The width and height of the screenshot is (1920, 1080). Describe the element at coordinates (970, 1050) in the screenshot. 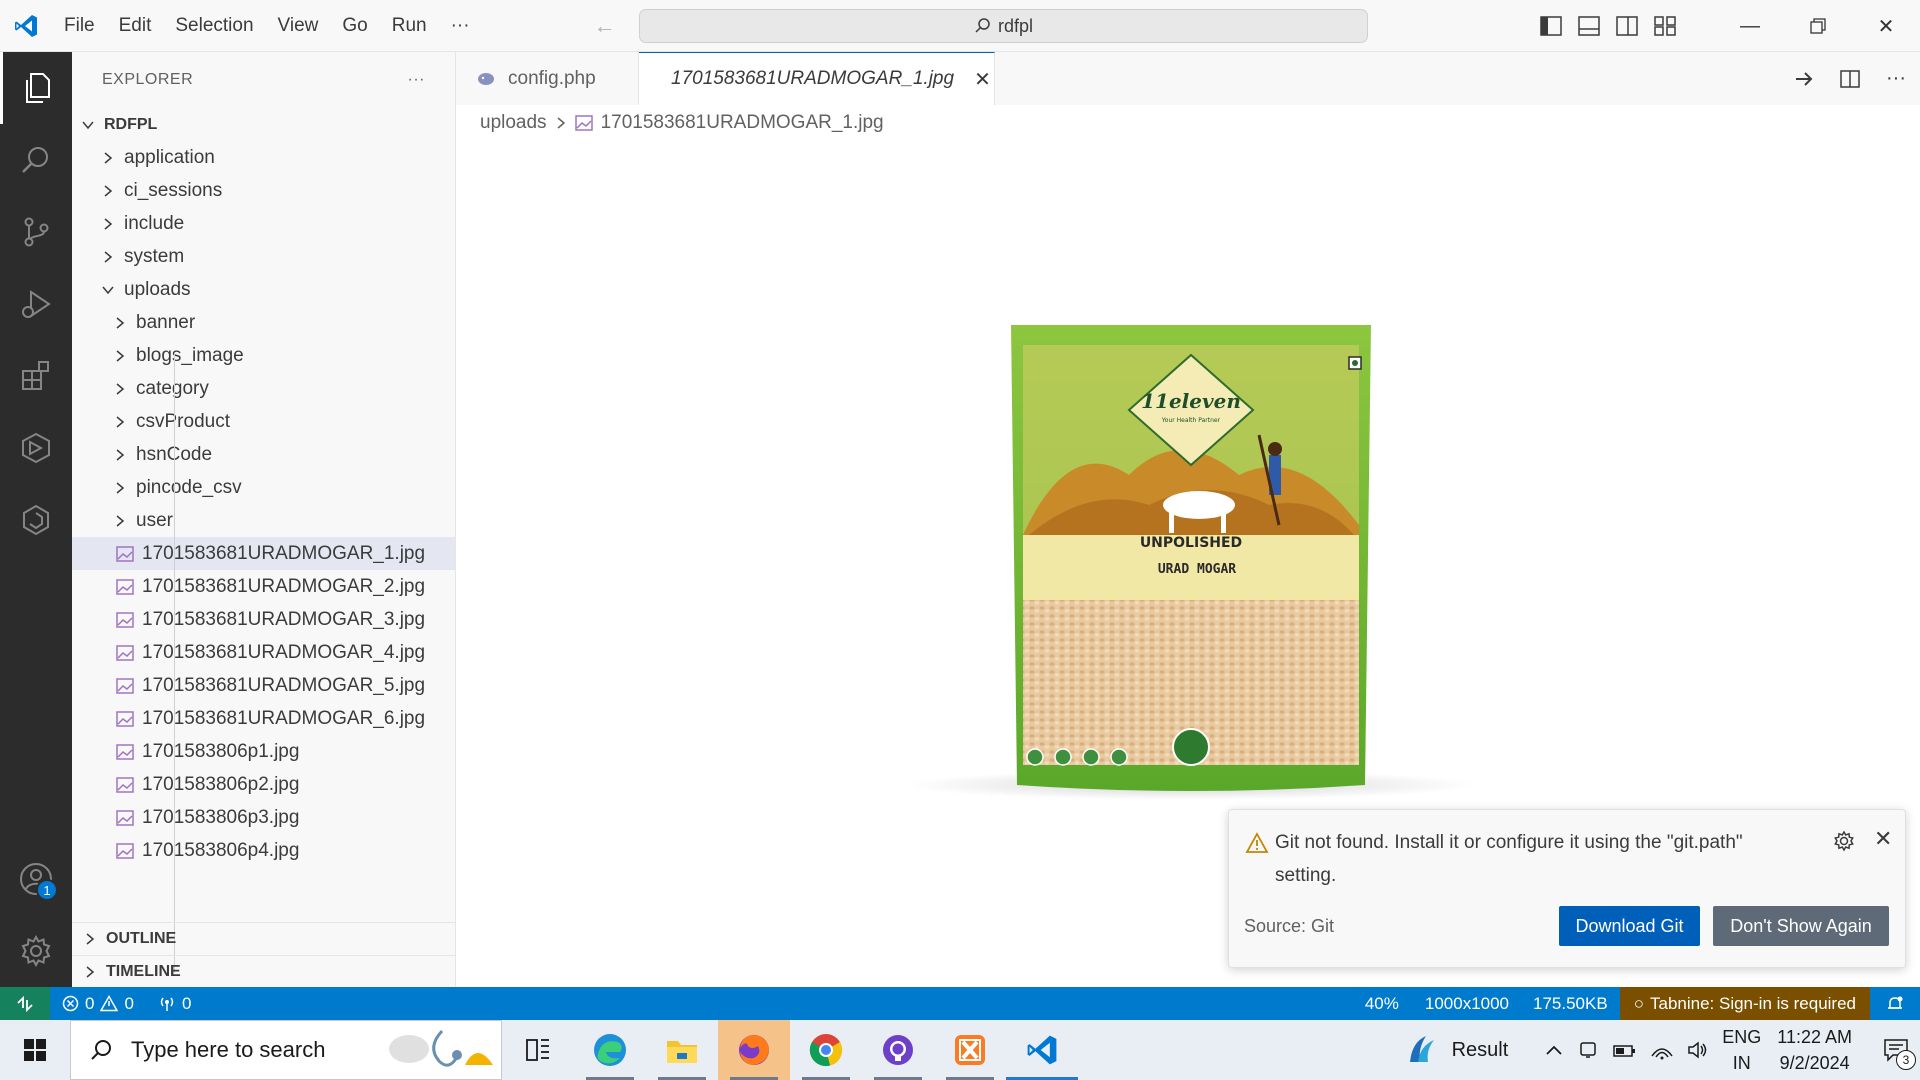

I see `taskbar-xampp-icon` at that location.